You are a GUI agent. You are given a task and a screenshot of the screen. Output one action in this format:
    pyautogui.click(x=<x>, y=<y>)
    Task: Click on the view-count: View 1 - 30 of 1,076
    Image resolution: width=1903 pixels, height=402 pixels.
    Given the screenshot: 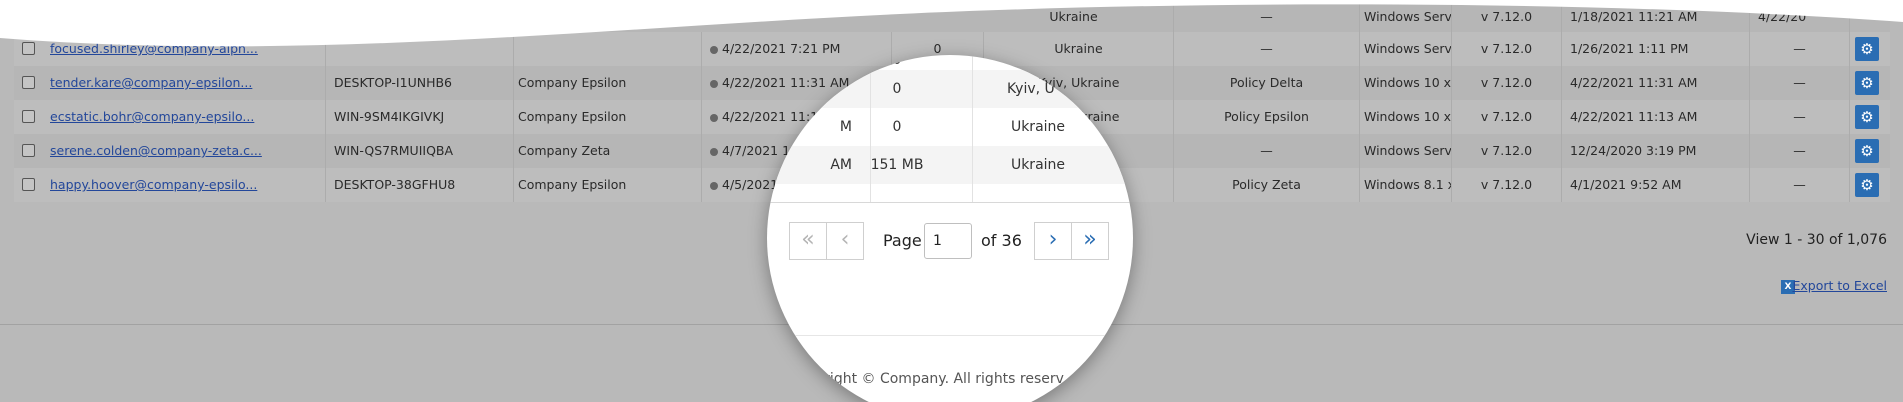 What is the action you would take?
    pyautogui.click(x=1816, y=240)
    